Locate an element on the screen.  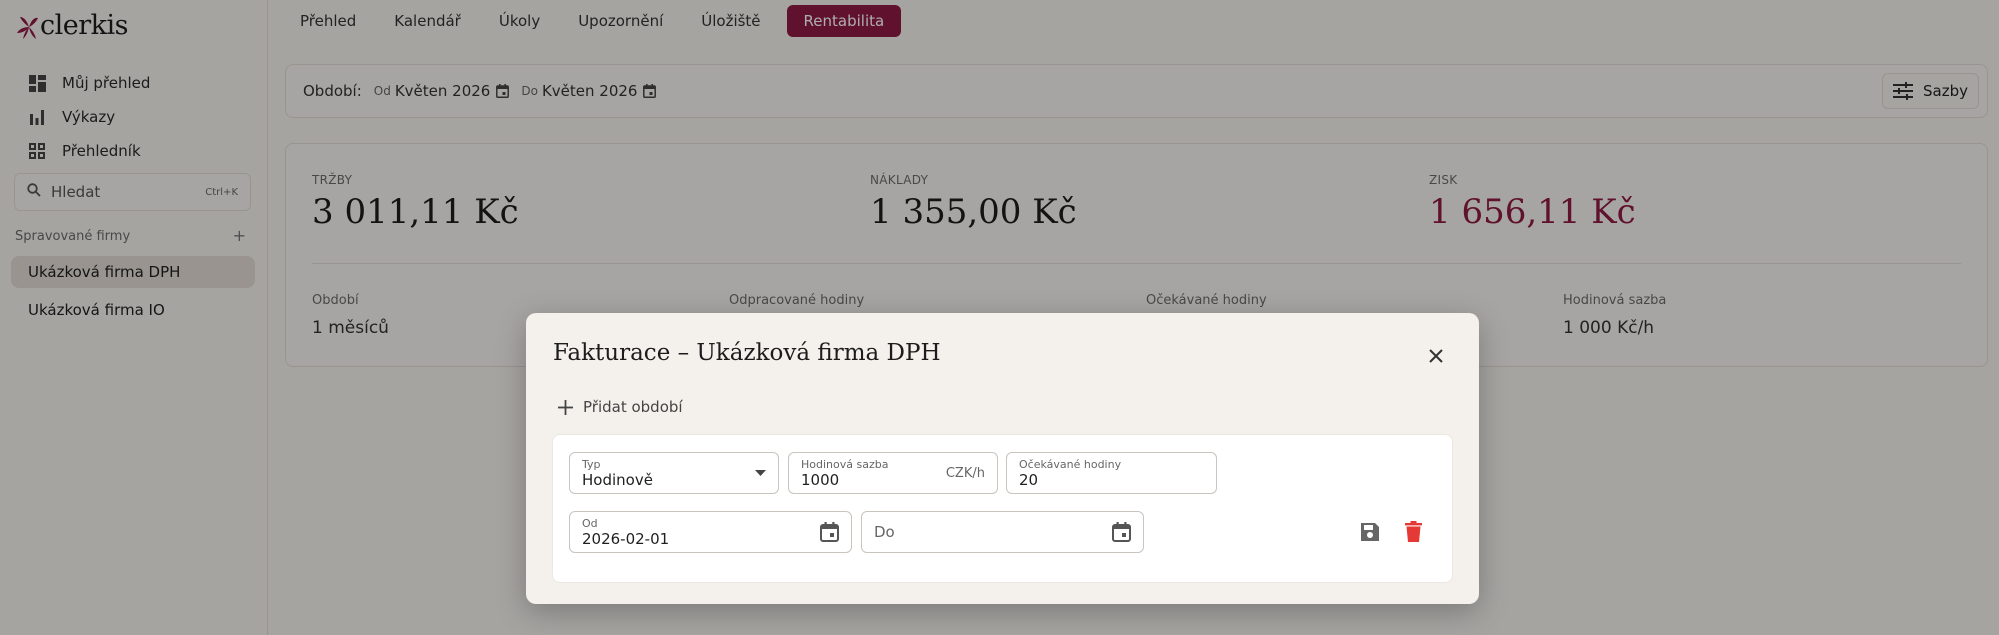
expected-hours-field: Očekávané hodiny 20 is located at coordinates (1111, 473).